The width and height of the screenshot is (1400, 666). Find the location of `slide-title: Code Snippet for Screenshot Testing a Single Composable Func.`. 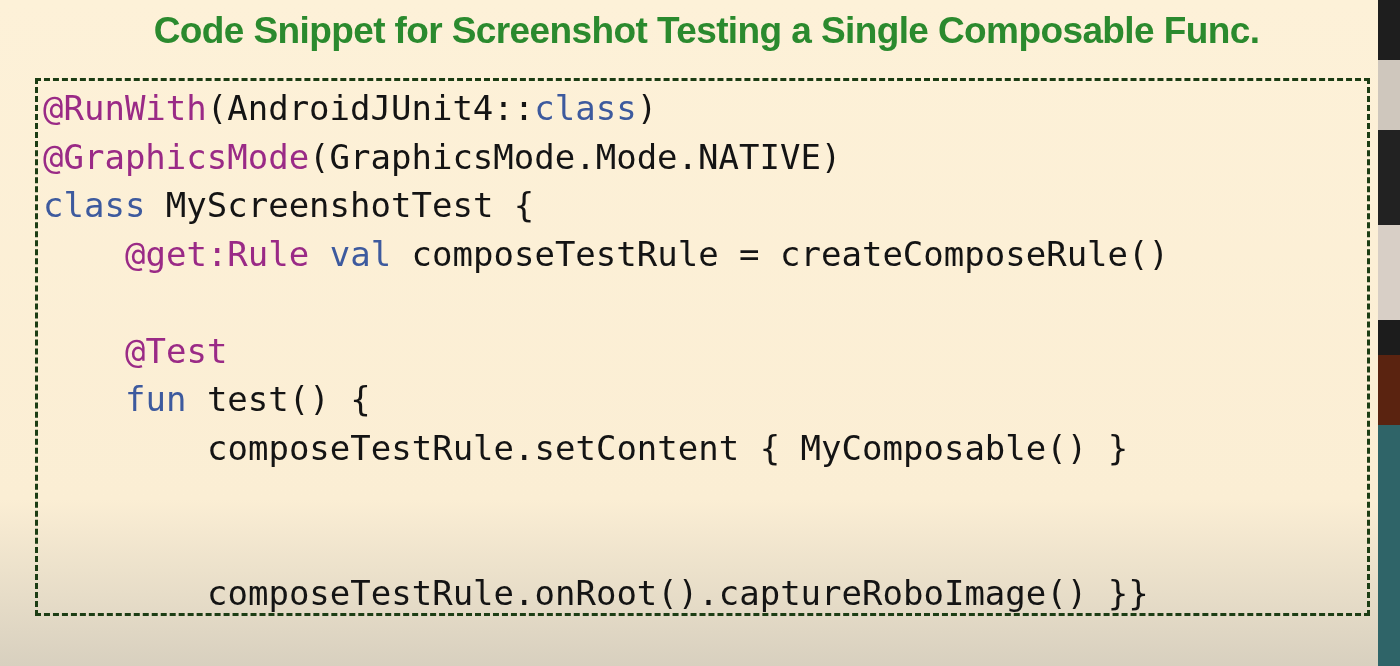

slide-title: Code Snippet for Screenshot Testing a Single Composable Func. is located at coordinates (706, 31).